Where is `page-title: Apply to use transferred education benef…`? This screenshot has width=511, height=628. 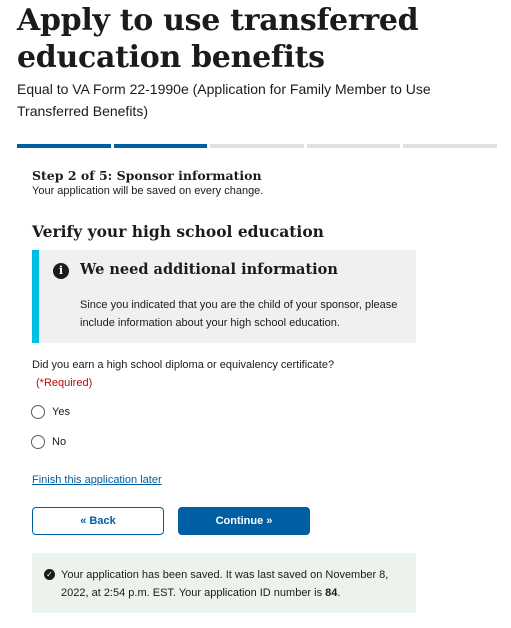 page-title: Apply to use transferred education benef… is located at coordinates (218, 39).